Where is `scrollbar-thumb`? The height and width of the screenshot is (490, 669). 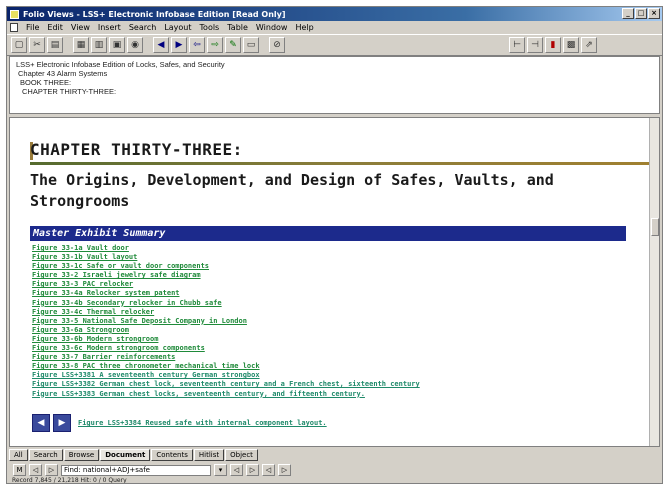 scrollbar-thumb is located at coordinates (655, 227).